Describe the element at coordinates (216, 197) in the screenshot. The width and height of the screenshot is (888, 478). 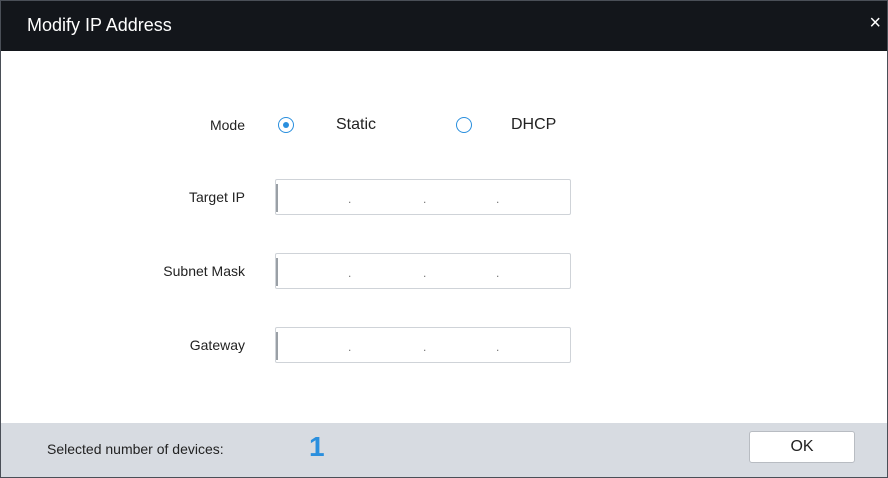
I see `target-ip-label: Target IP` at that location.